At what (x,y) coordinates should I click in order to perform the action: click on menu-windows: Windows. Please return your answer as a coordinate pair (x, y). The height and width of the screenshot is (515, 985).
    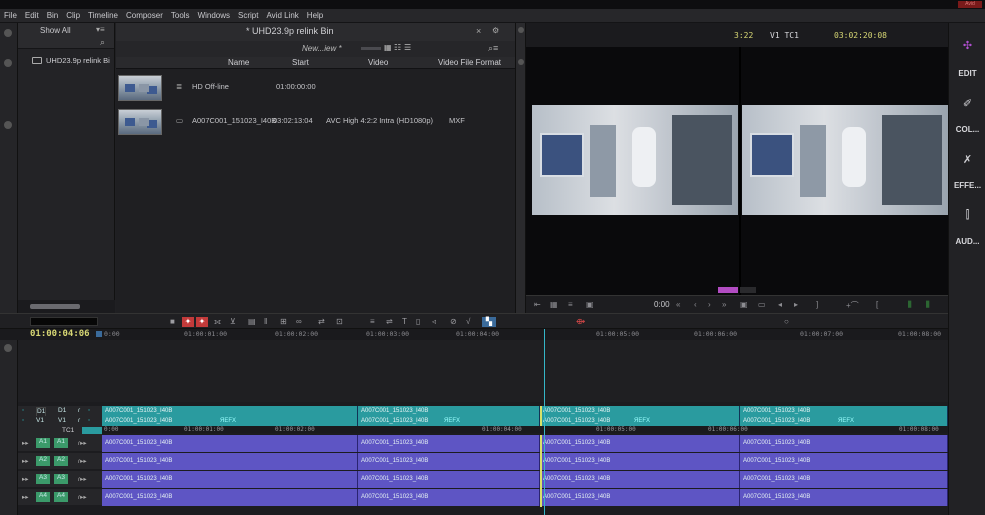
    Looking at the image, I should click on (214, 15).